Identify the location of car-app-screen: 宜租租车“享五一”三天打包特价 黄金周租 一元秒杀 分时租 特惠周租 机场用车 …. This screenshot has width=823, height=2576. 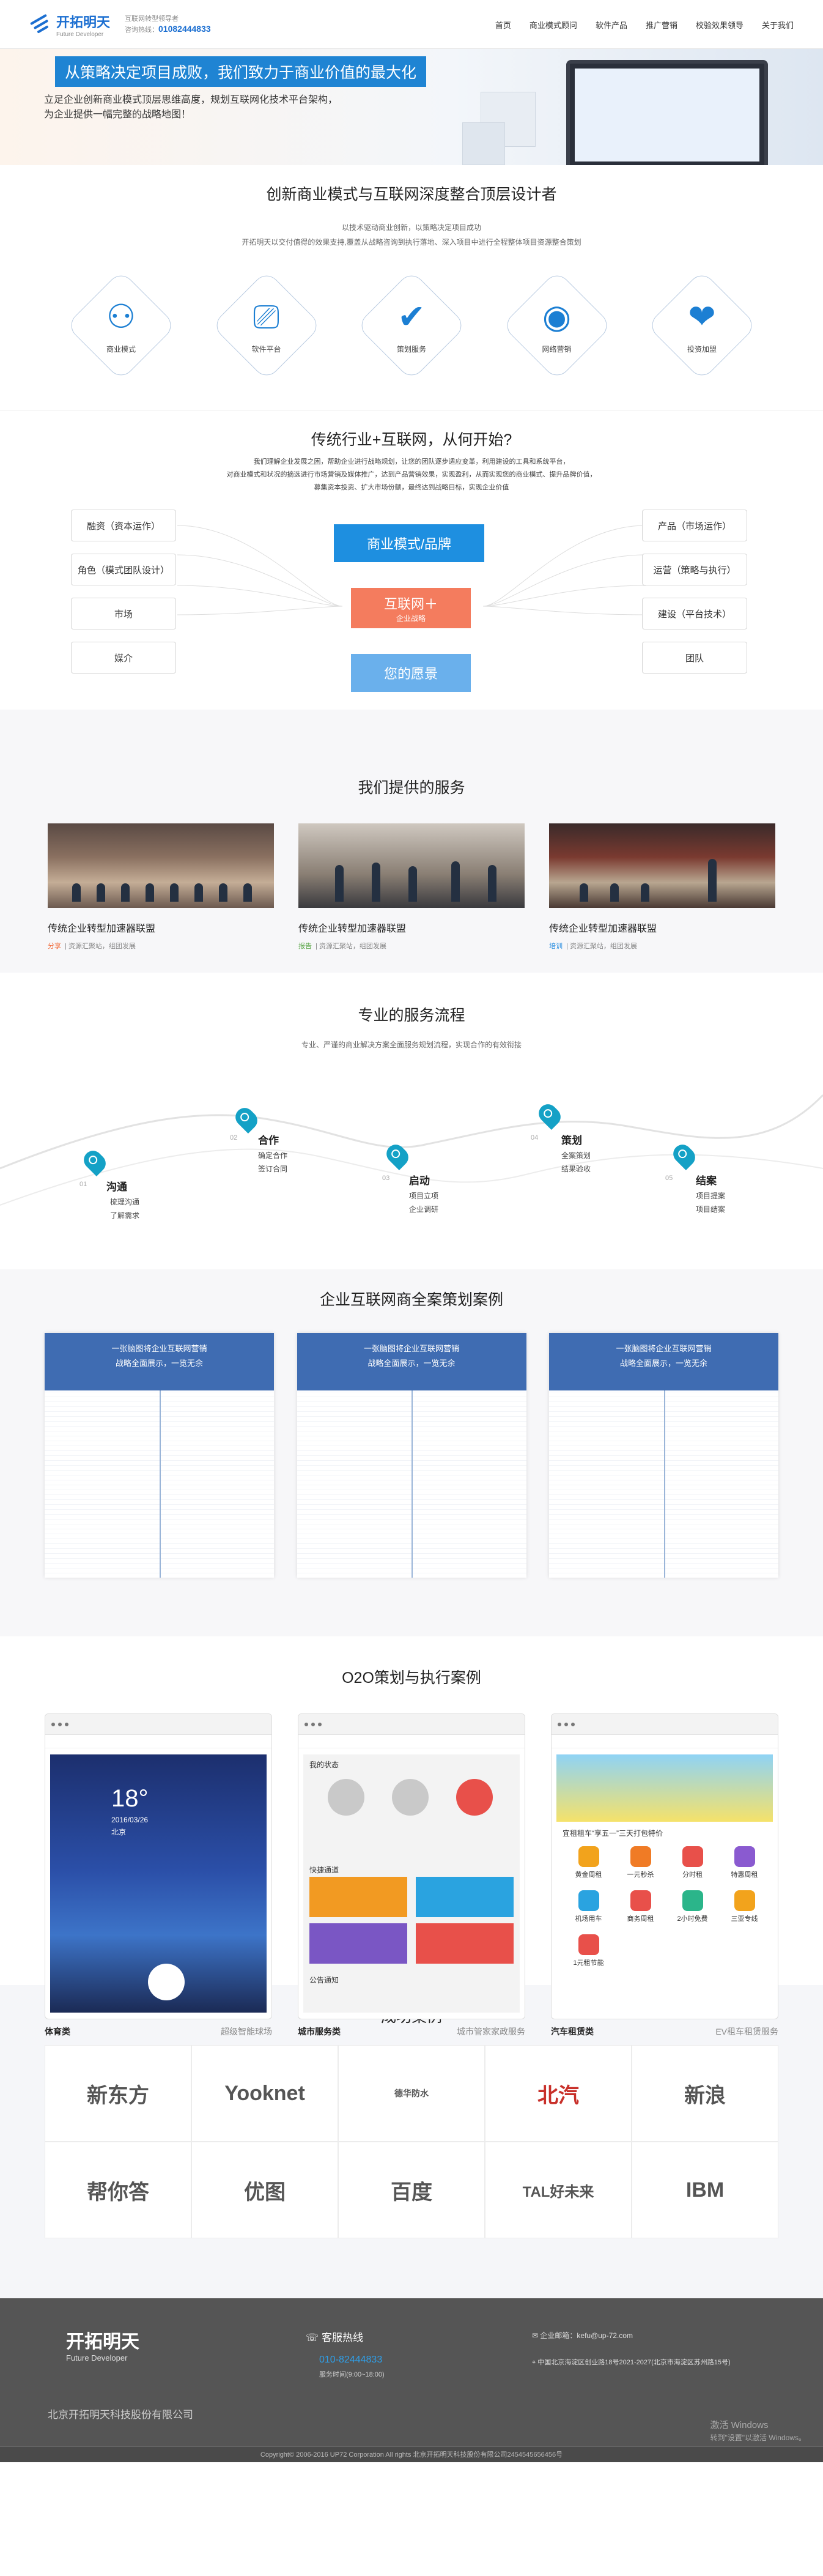
(665, 1883).